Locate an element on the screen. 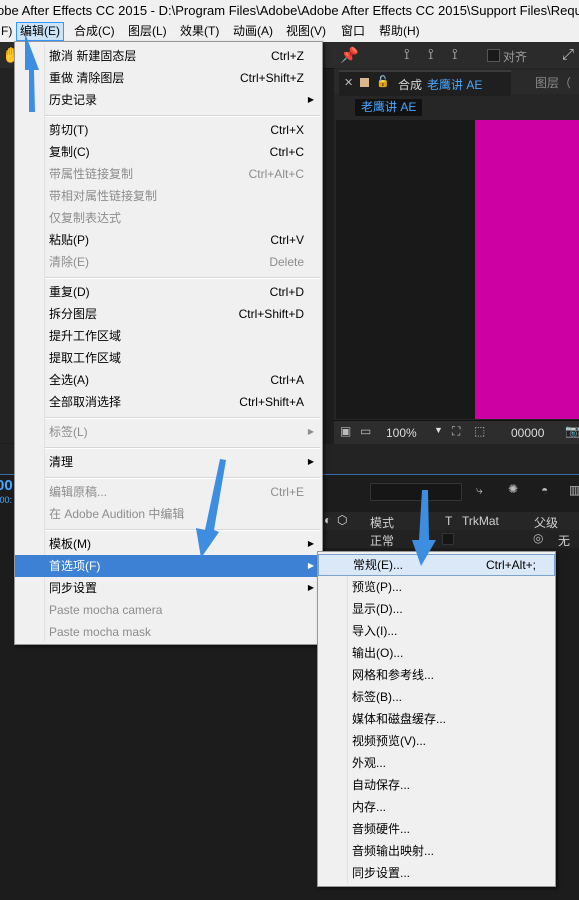 The height and width of the screenshot is (900, 579). menu-item-purge: 清理 ▶ is located at coordinates (168, 462).